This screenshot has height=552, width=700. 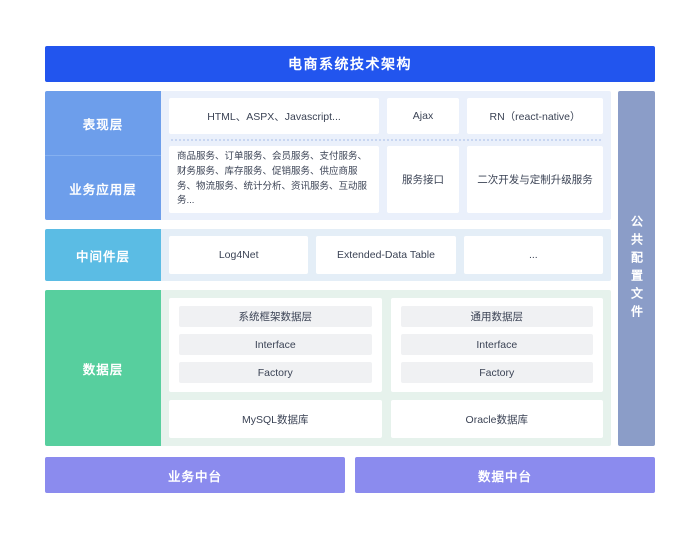 What do you see at coordinates (195, 475) in the screenshot?
I see `bottom-bar-business-middle-platform: 业务中台` at bounding box center [195, 475].